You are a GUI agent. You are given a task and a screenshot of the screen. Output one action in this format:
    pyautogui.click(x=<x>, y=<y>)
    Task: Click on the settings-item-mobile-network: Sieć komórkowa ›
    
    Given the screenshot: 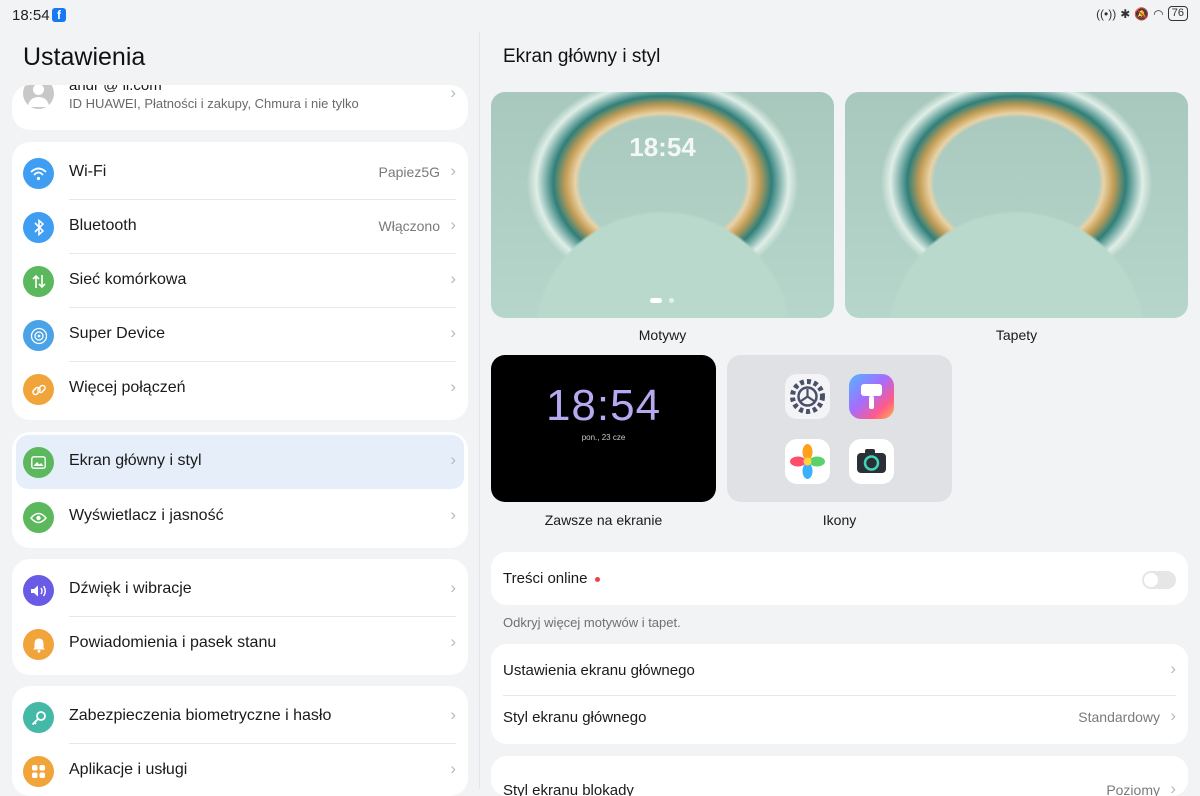 What is the action you would take?
    pyautogui.click(x=240, y=281)
    